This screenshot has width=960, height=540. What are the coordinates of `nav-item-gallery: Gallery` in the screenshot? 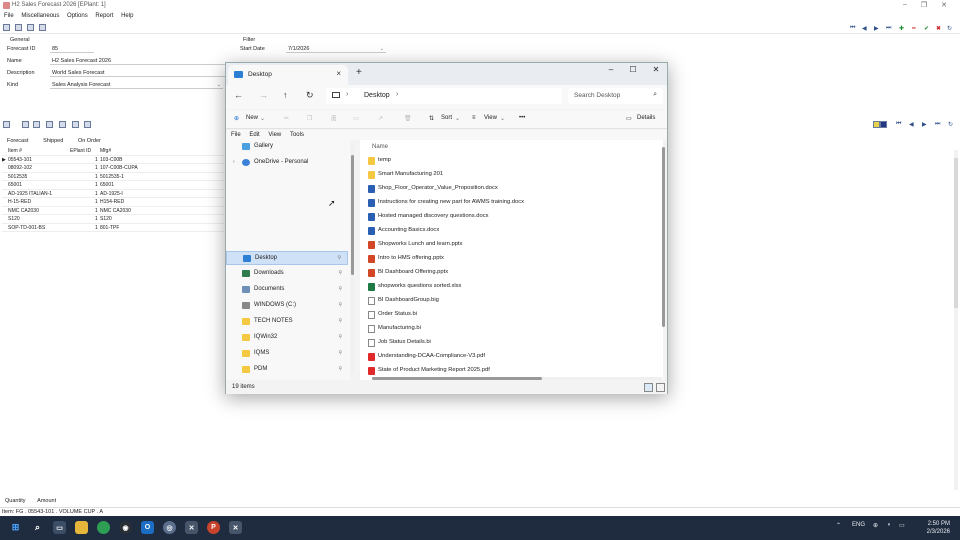 It's located at (287, 147).